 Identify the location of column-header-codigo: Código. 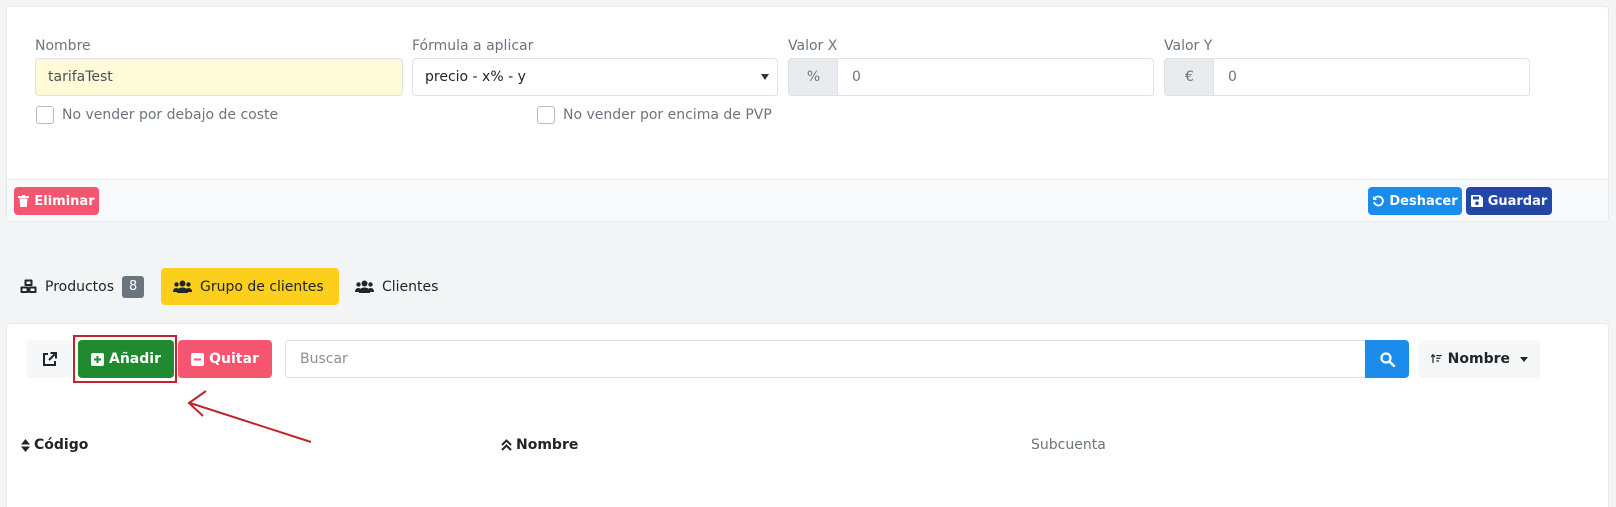
(54, 445).